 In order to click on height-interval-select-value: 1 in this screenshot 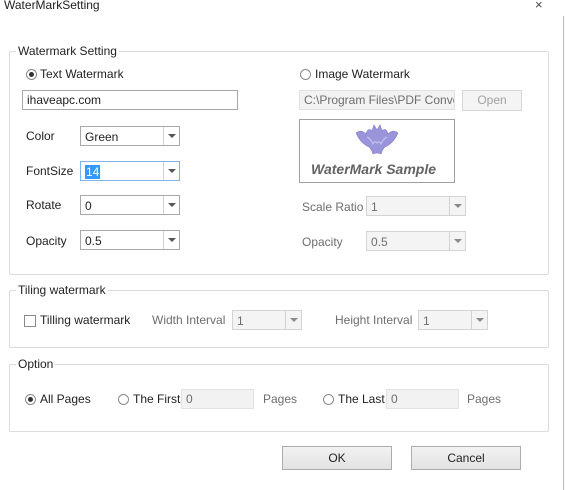, I will do `click(426, 321)`.